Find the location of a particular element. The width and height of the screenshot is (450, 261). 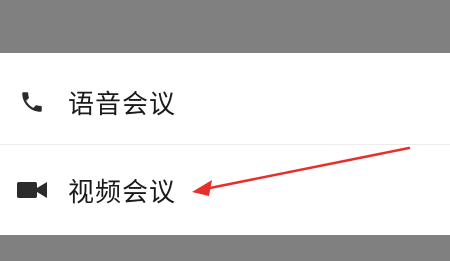

voice-meeting-label: 语音会议 is located at coordinates (122, 104).